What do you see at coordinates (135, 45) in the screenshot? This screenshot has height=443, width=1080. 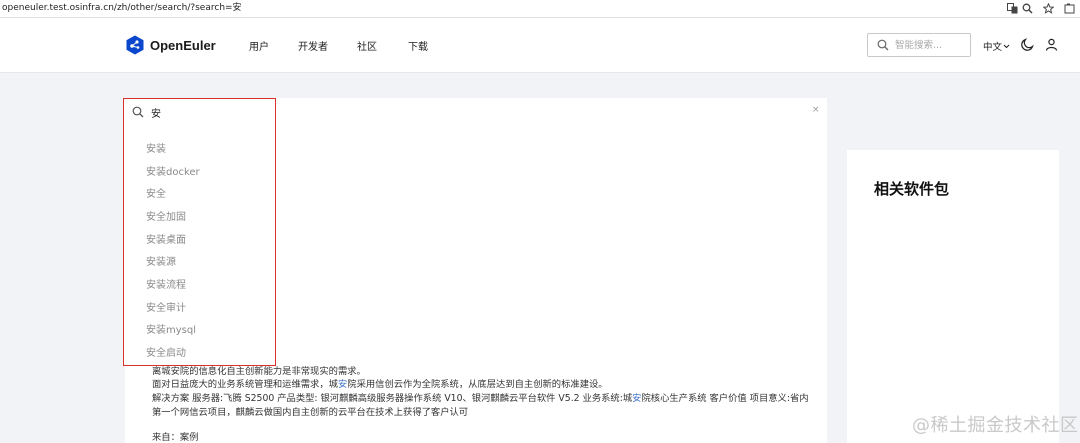 I see `logo-icon` at bounding box center [135, 45].